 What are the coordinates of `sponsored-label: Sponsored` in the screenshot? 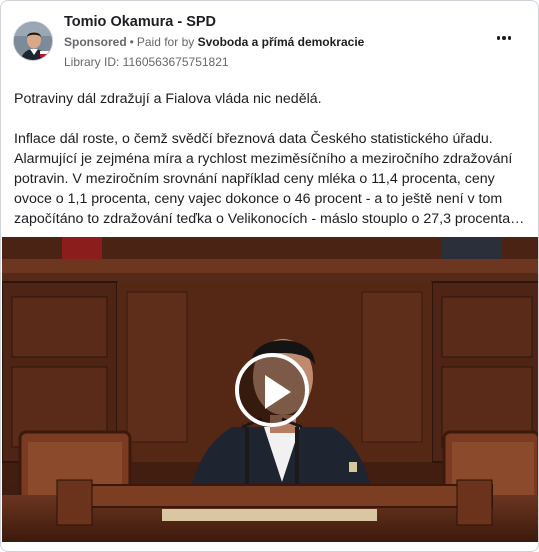 It's located at (95, 42).